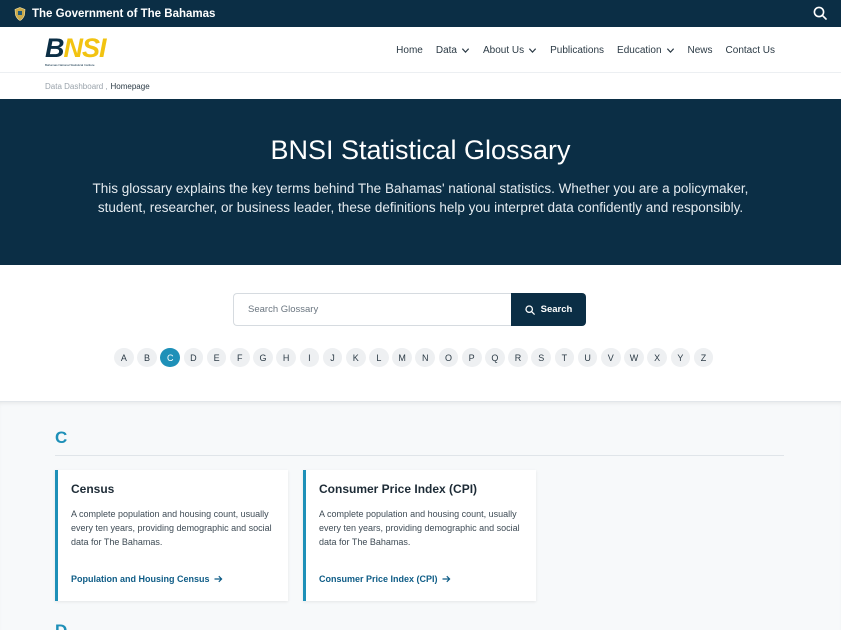  I want to click on letter-filter-l: L, so click(379, 357).